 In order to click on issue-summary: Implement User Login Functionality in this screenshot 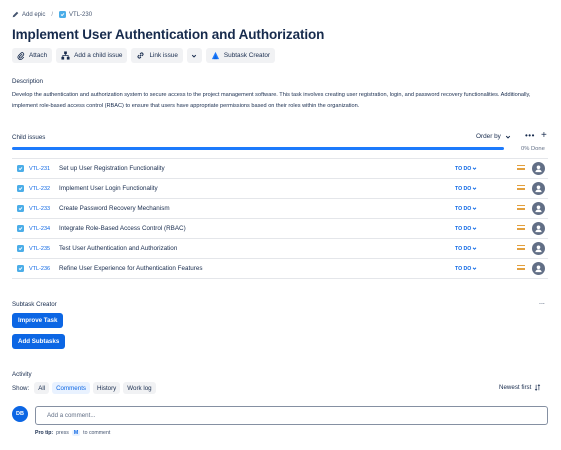, I will do `click(108, 188)`.